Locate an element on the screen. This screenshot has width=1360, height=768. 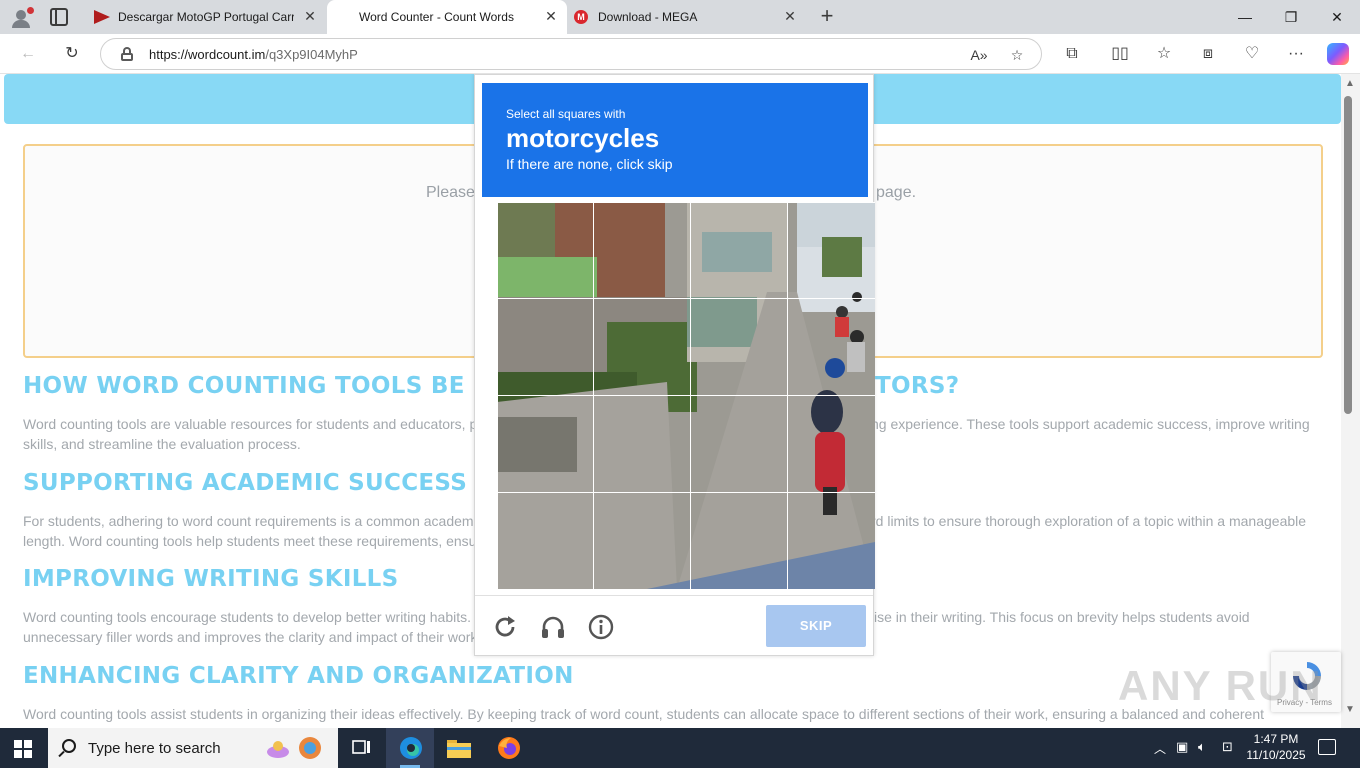
profile-avatar-icon is located at coordinates (22, 17).